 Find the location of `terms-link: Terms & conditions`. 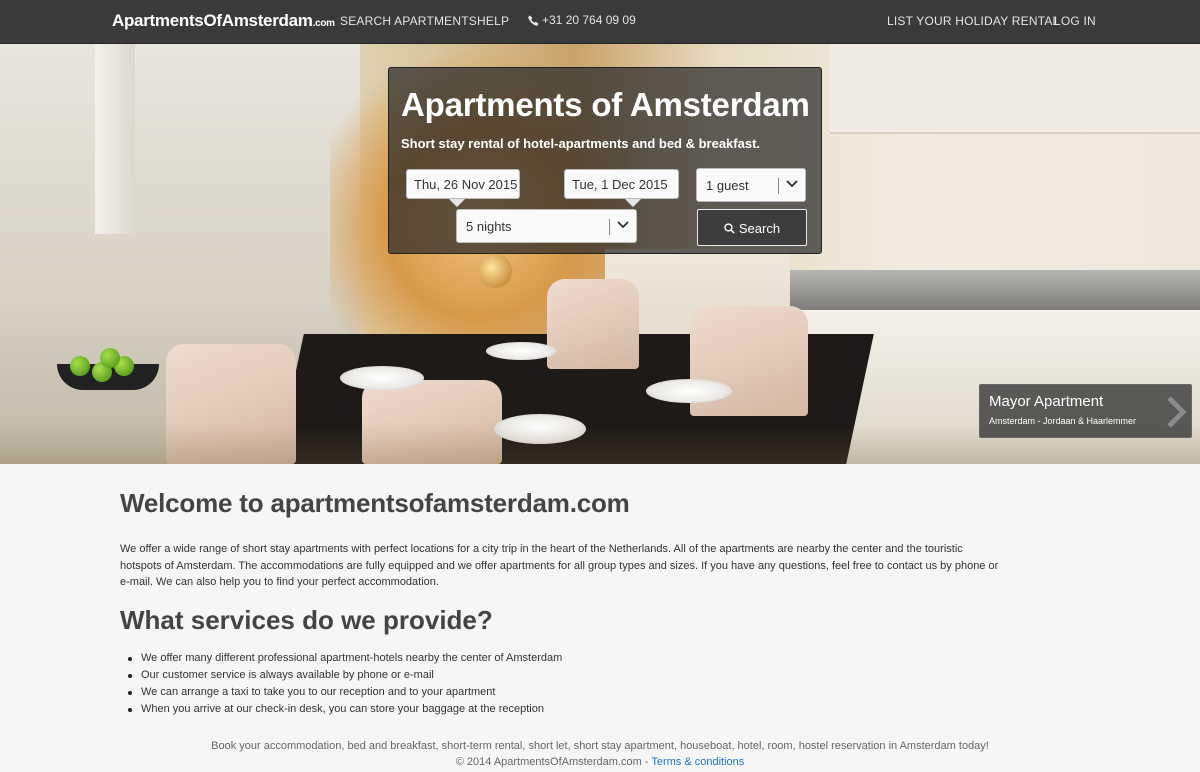

terms-link: Terms & conditions is located at coordinates (697, 762).